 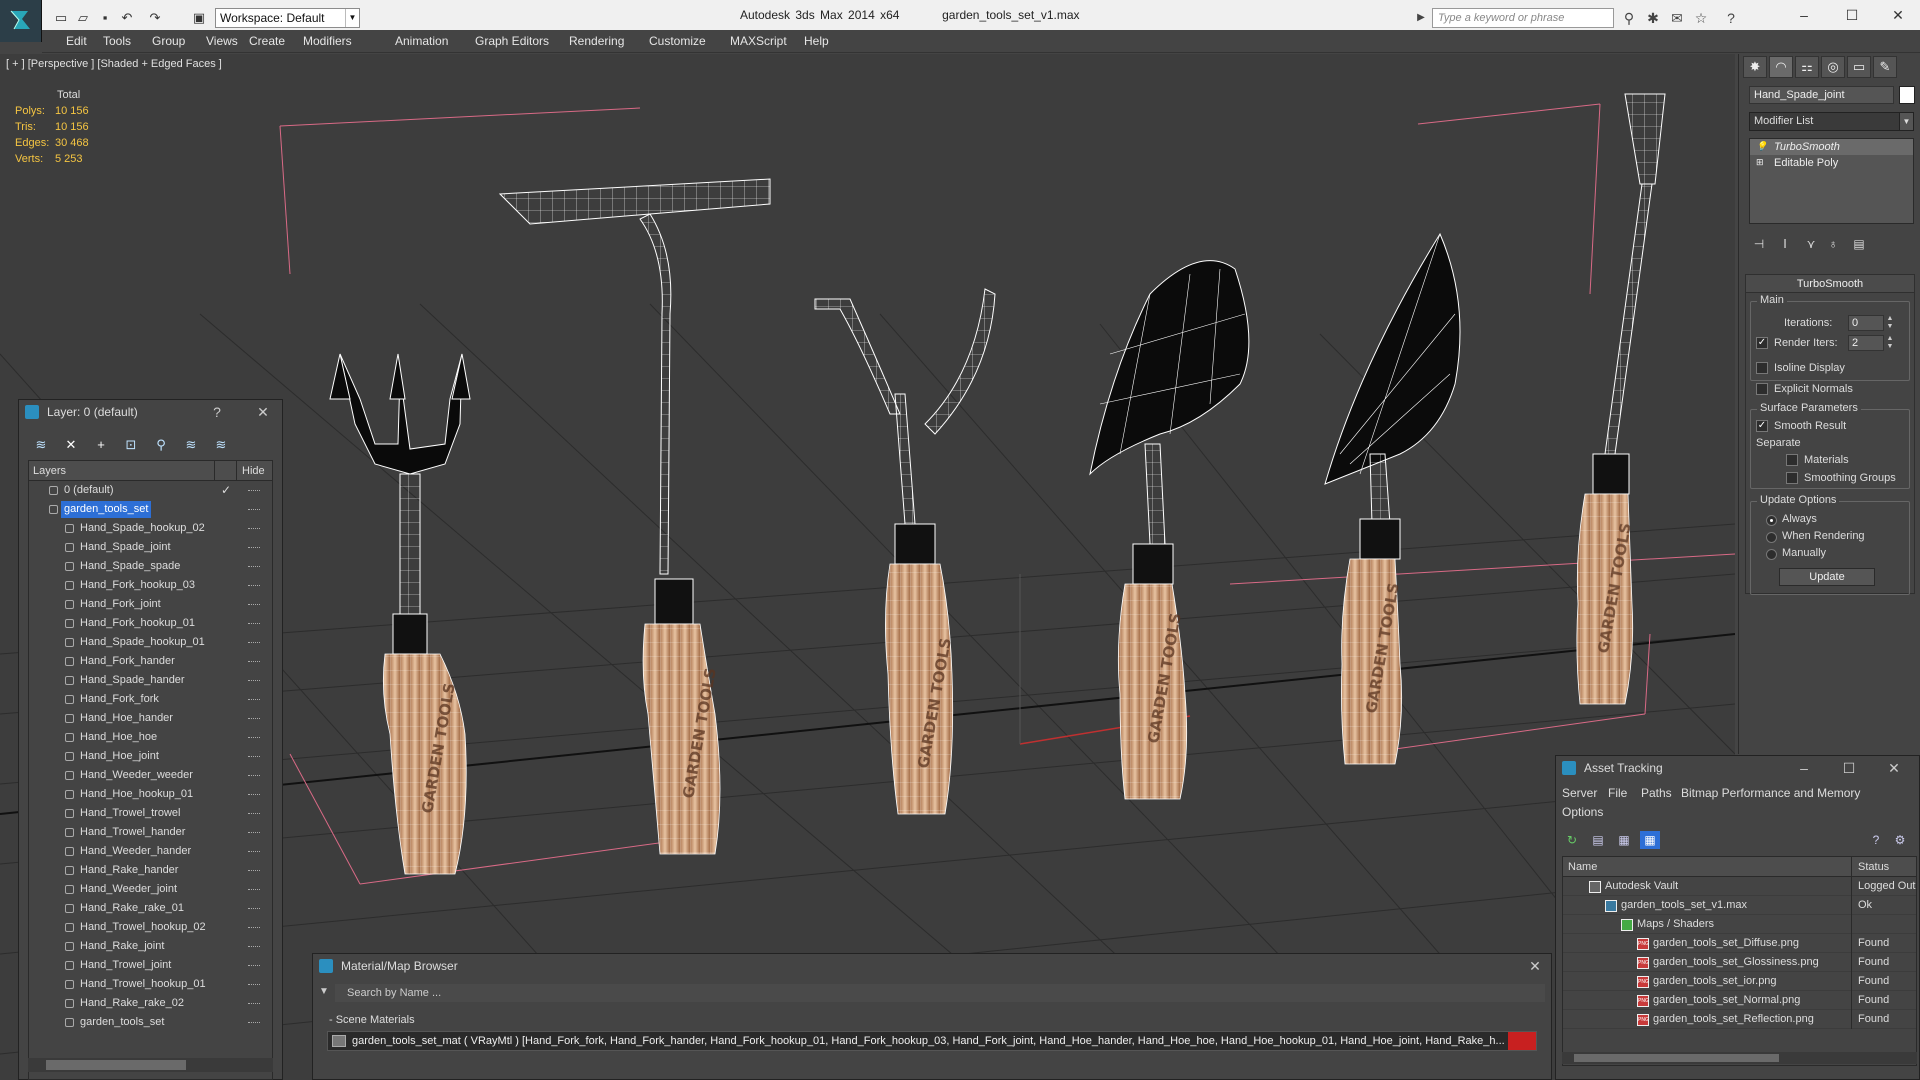 I want to click on motion-tab-icon: ◎, so click(x=1833, y=67).